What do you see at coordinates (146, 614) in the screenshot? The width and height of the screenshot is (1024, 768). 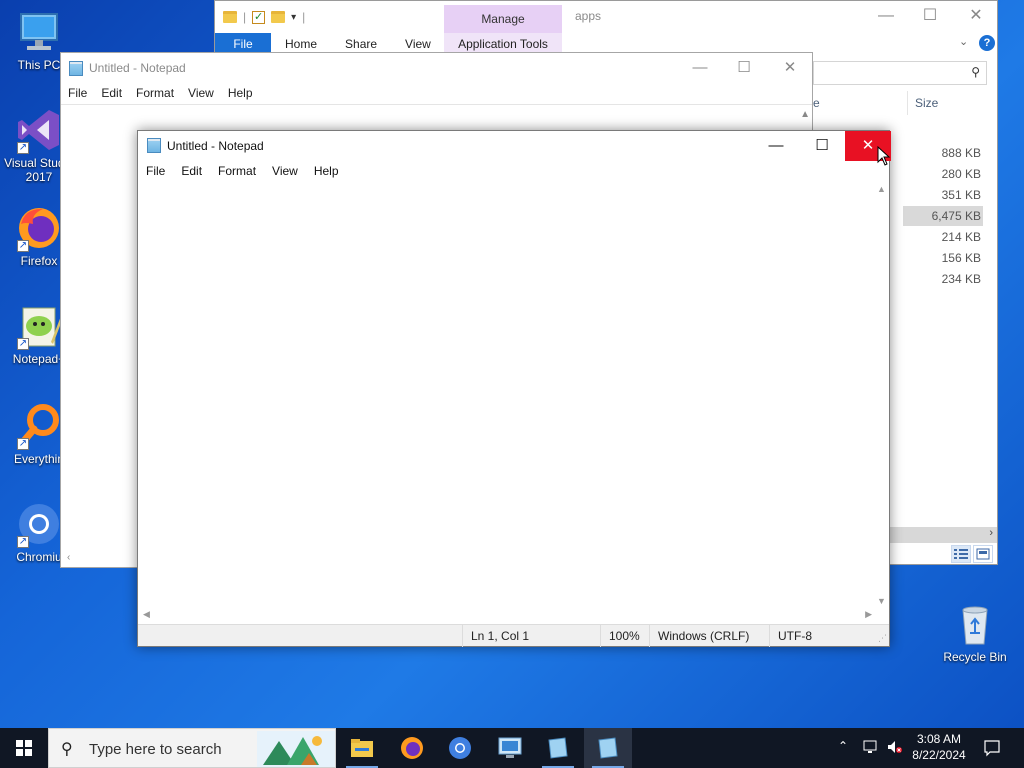 I see `scroll-left-arrow-icon: ◀` at bounding box center [146, 614].